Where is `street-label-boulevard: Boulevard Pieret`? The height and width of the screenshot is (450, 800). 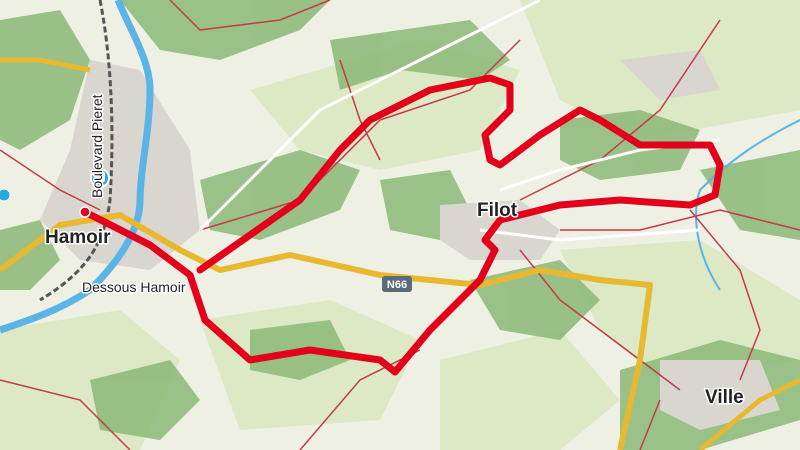 street-label-boulevard: Boulevard Pieret is located at coordinates (97, 146).